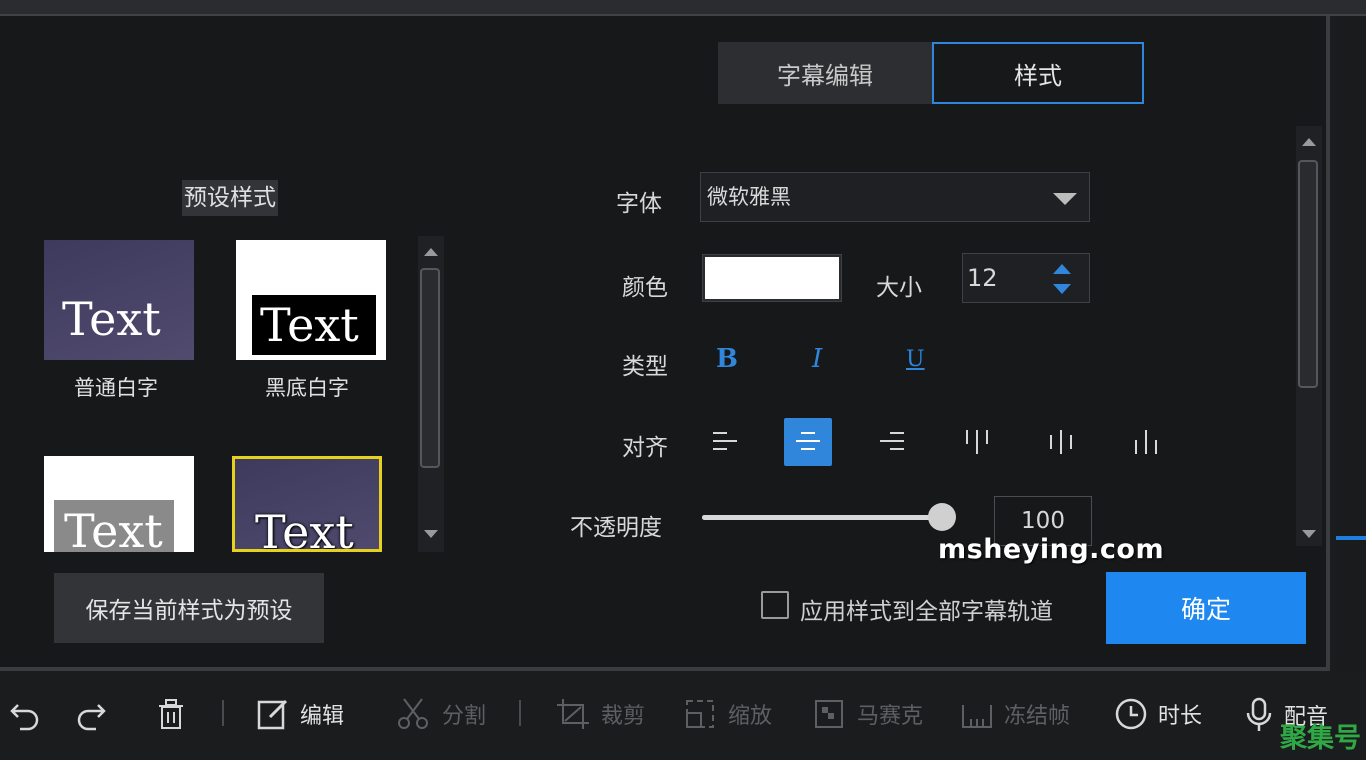  I want to click on duration-button: 时长, so click(1158, 714).